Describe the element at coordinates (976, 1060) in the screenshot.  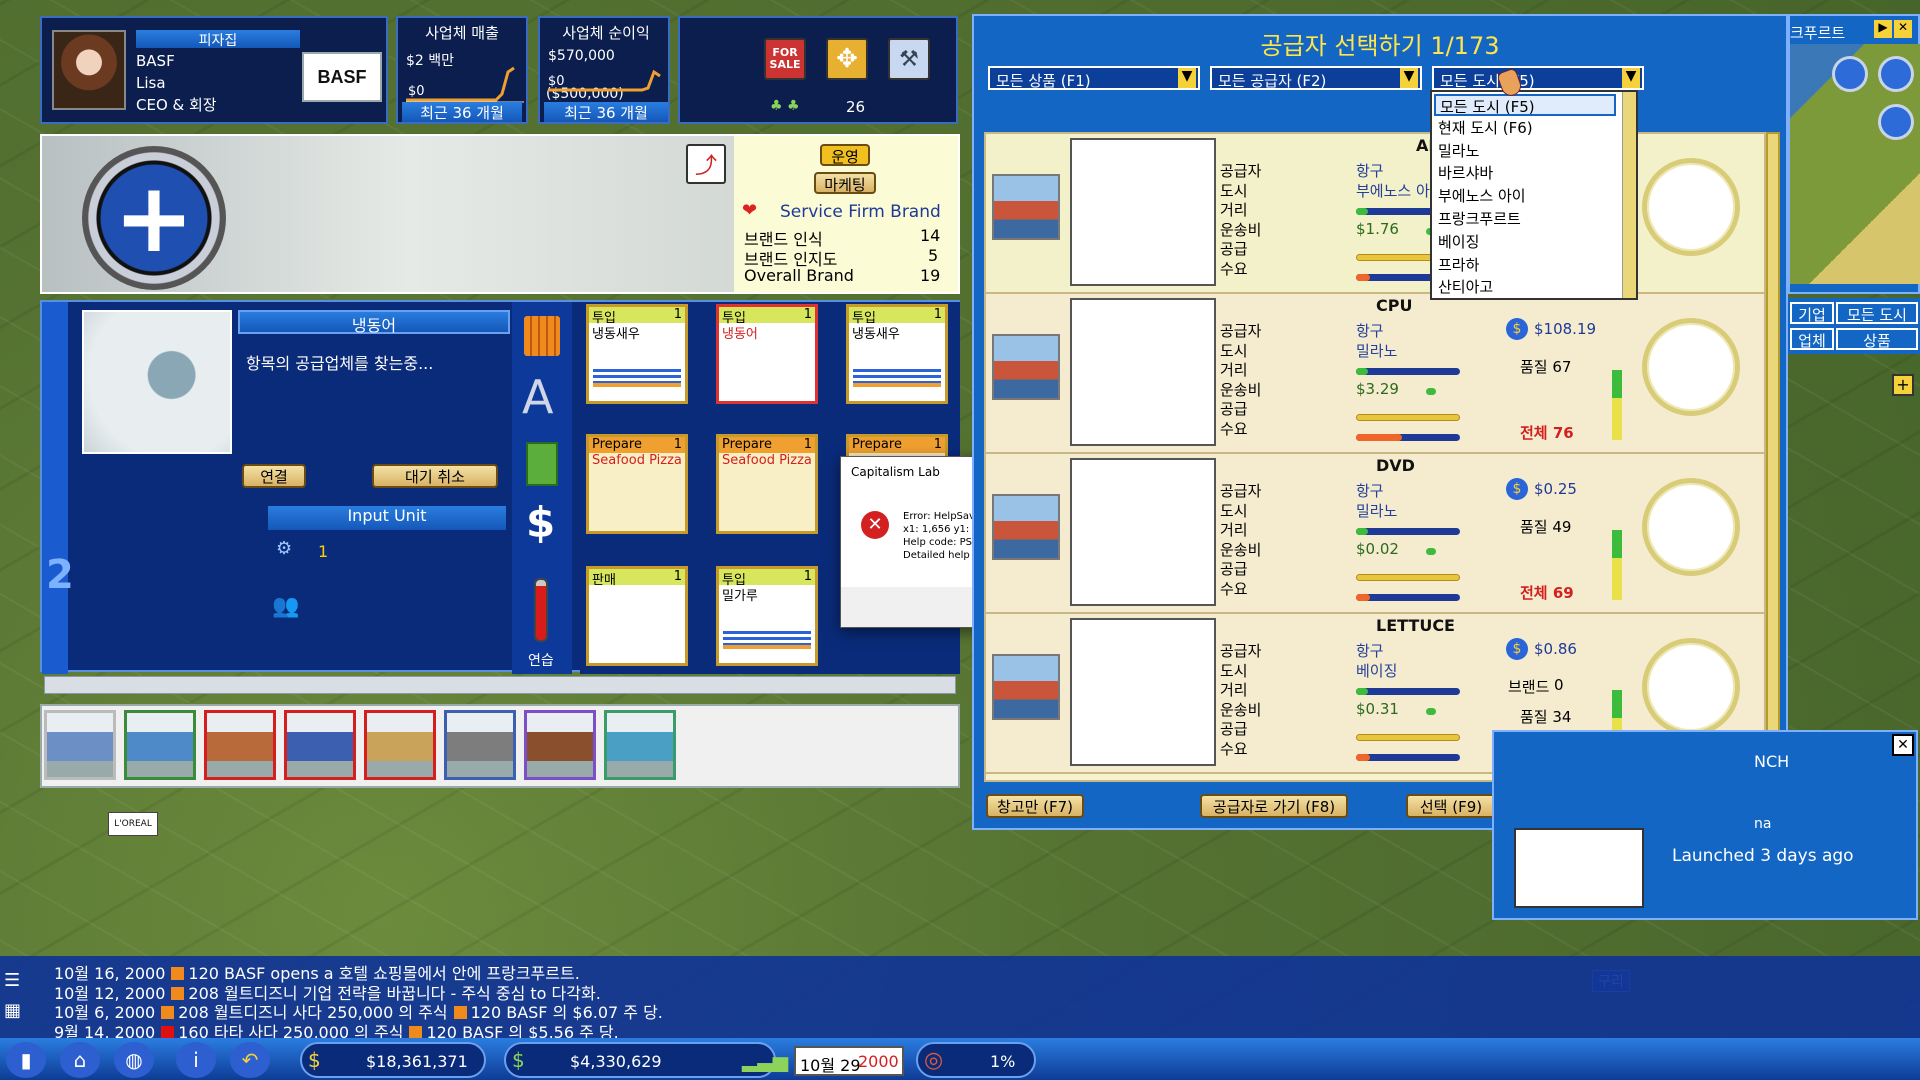
I see `rate-box: ◎ 1%` at that location.